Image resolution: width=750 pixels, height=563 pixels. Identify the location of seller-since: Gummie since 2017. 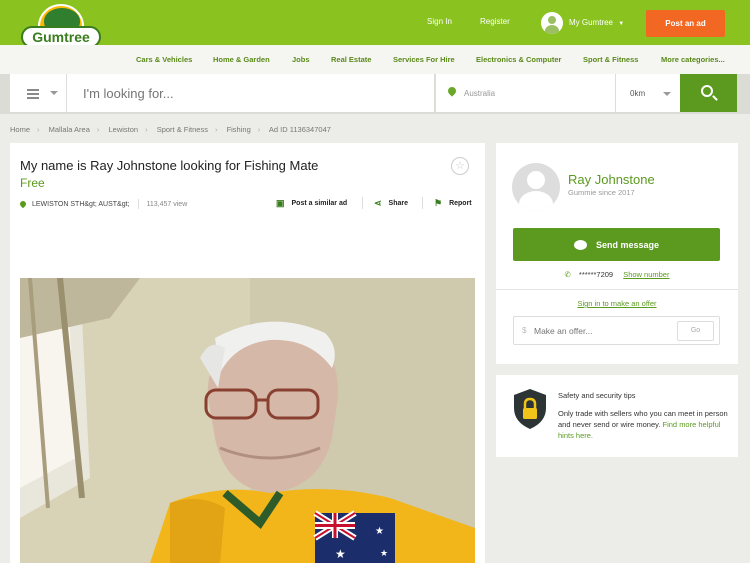
(601, 192).